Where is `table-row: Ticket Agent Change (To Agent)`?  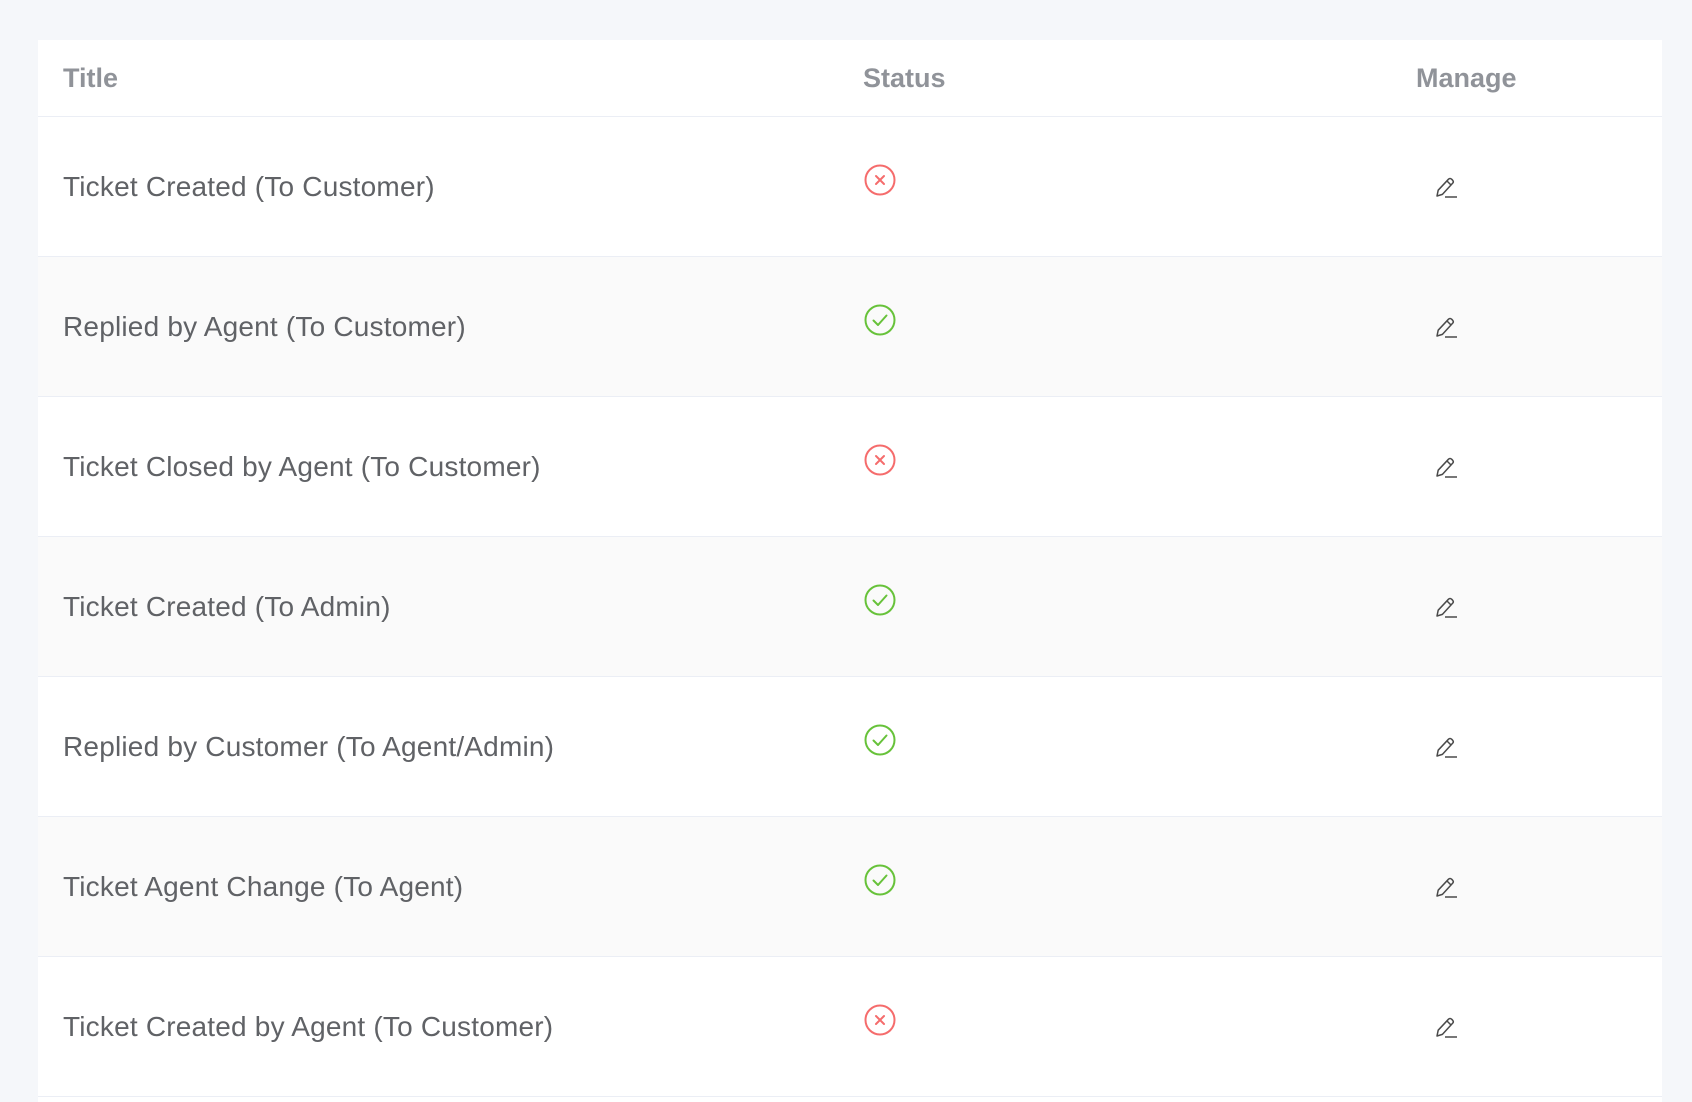
table-row: Ticket Agent Change (To Agent) is located at coordinates (850, 887).